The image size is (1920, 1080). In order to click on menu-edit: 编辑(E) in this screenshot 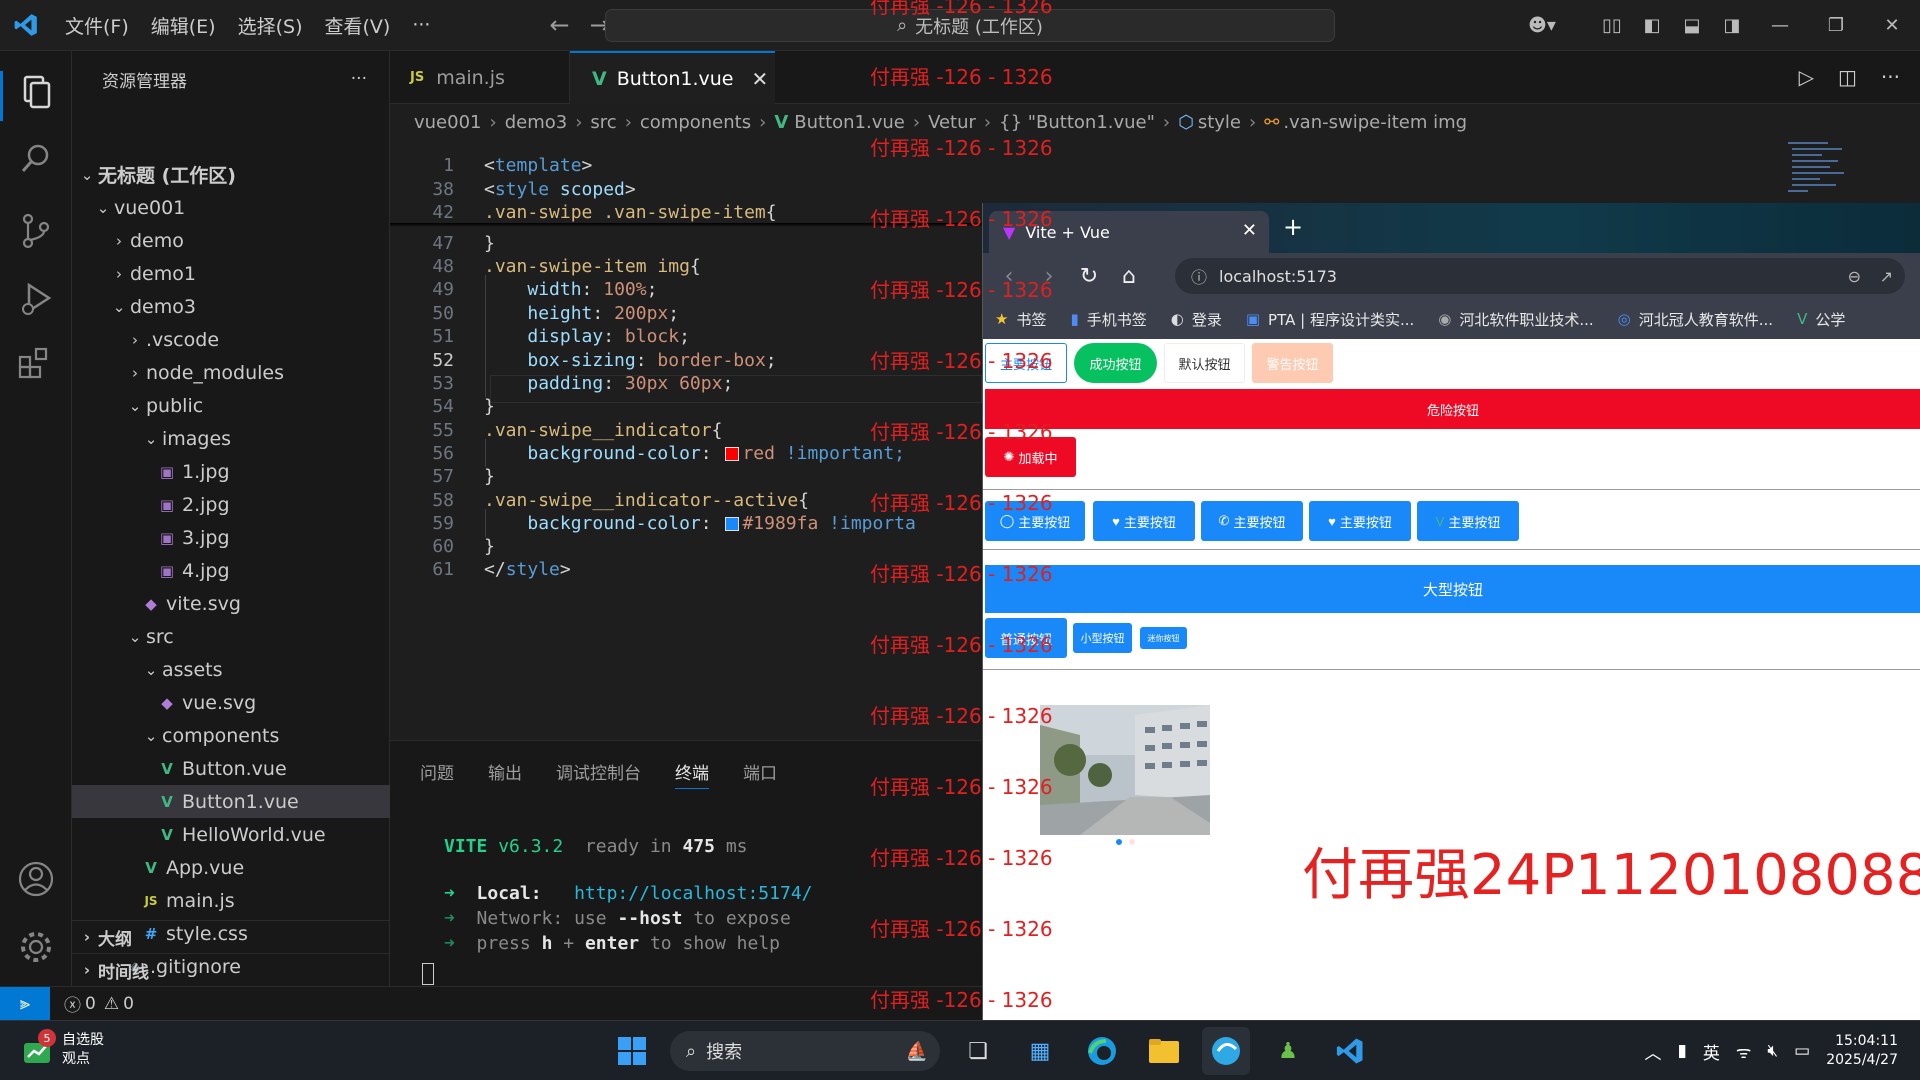, I will do `click(183, 25)`.